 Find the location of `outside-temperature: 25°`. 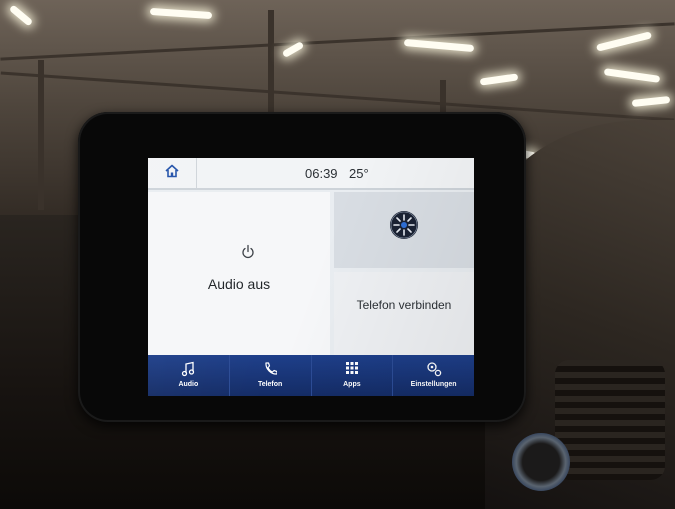

outside-temperature: 25° is located at coordinates (359, 173).